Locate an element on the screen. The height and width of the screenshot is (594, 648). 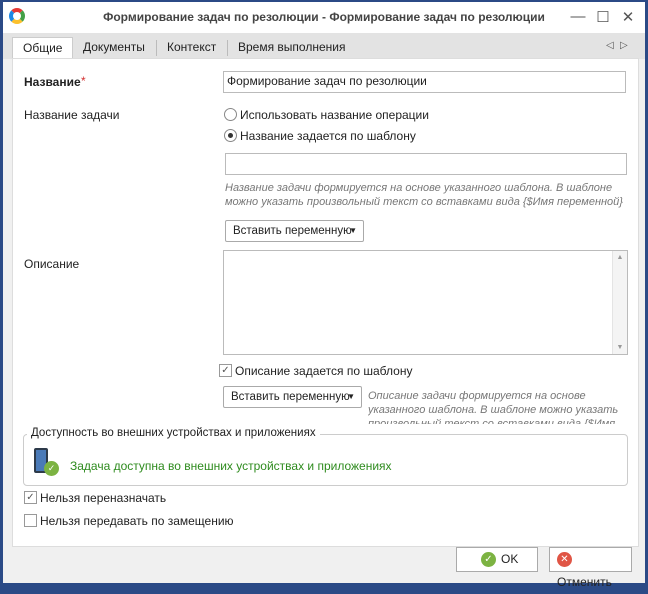
no-reassign-checkbox: ✓ is located at coordinates (30, 497).